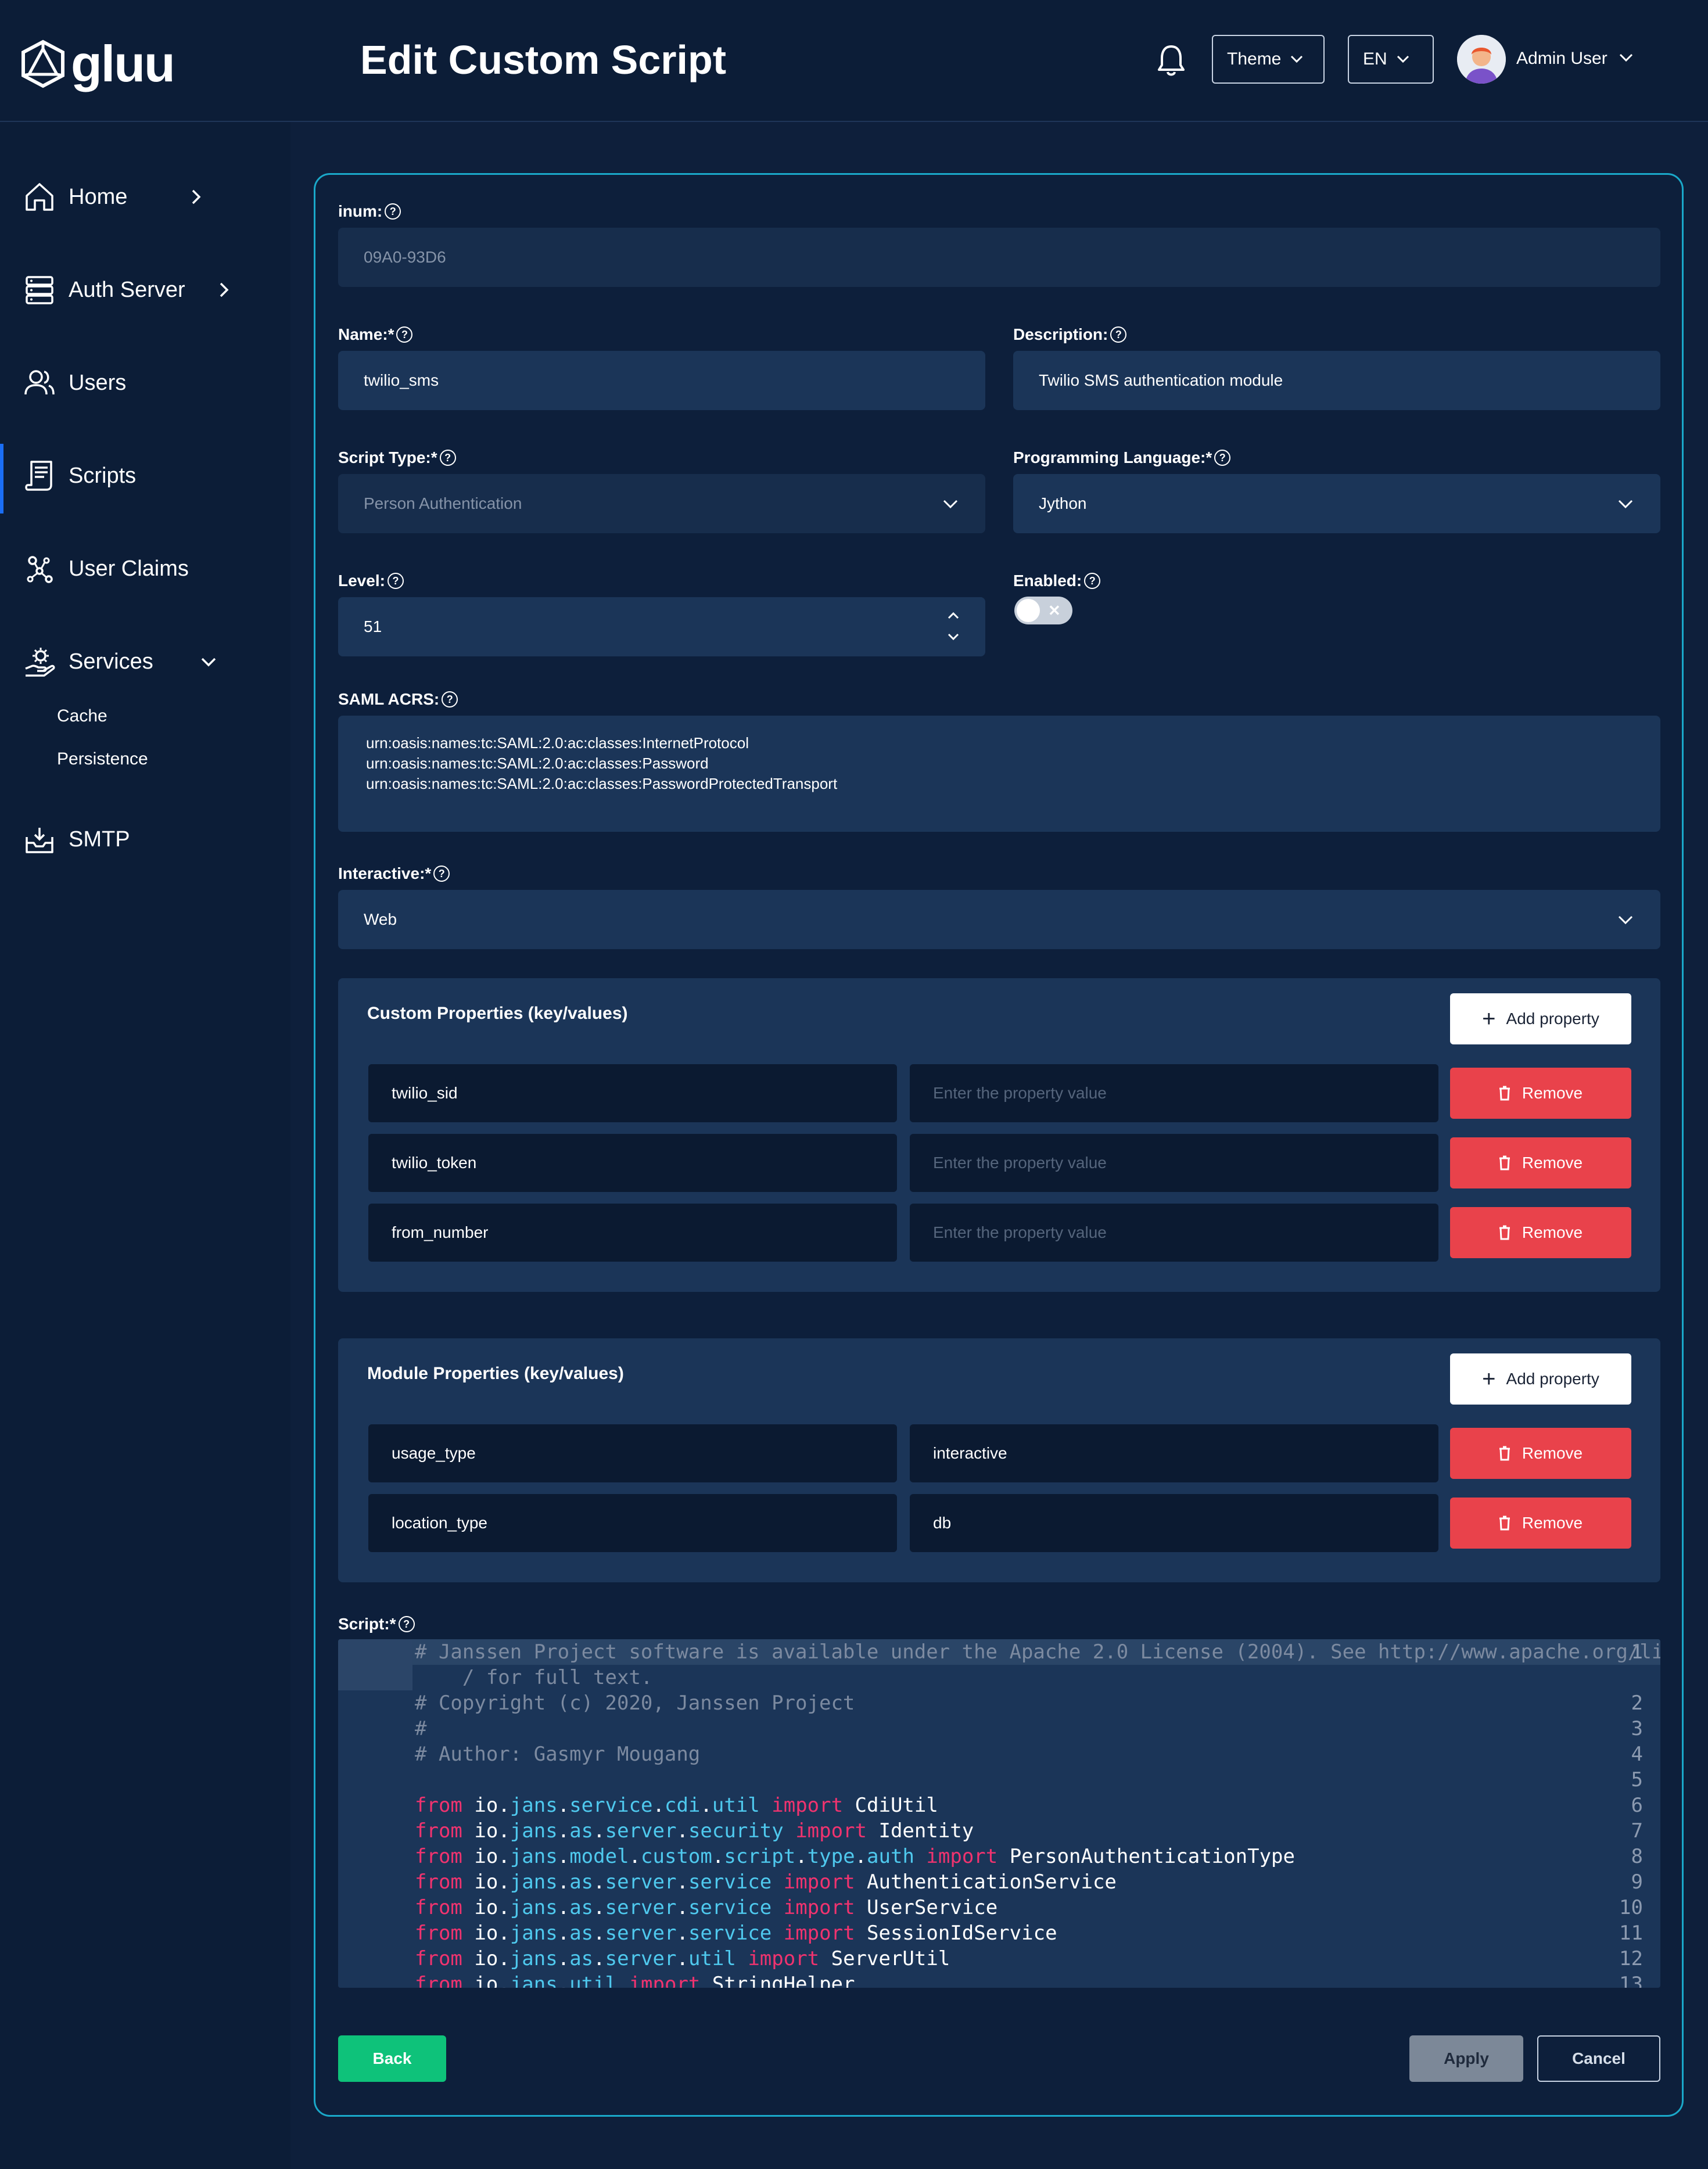 The width and height of the screenshot is (1708, 2169). Describe the element at coordinates (145, 662) in the screenshot. I see `sidebar-item-services: Services` at that location.